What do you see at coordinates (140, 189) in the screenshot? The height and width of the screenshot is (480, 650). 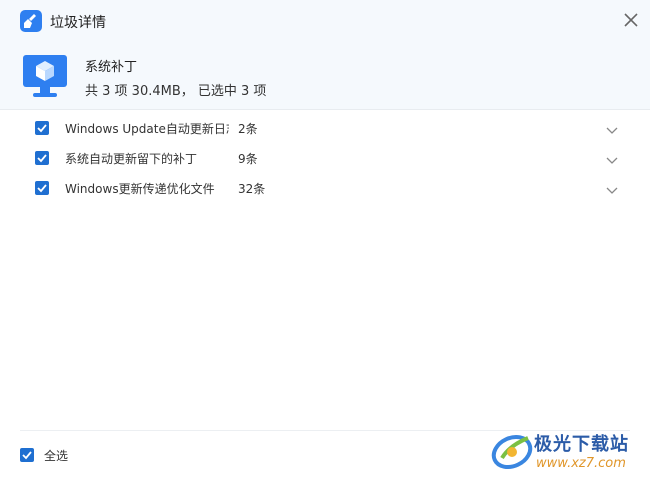 I see `item-name: Windows更新传递优化文件` at bounding box center [140, 189].